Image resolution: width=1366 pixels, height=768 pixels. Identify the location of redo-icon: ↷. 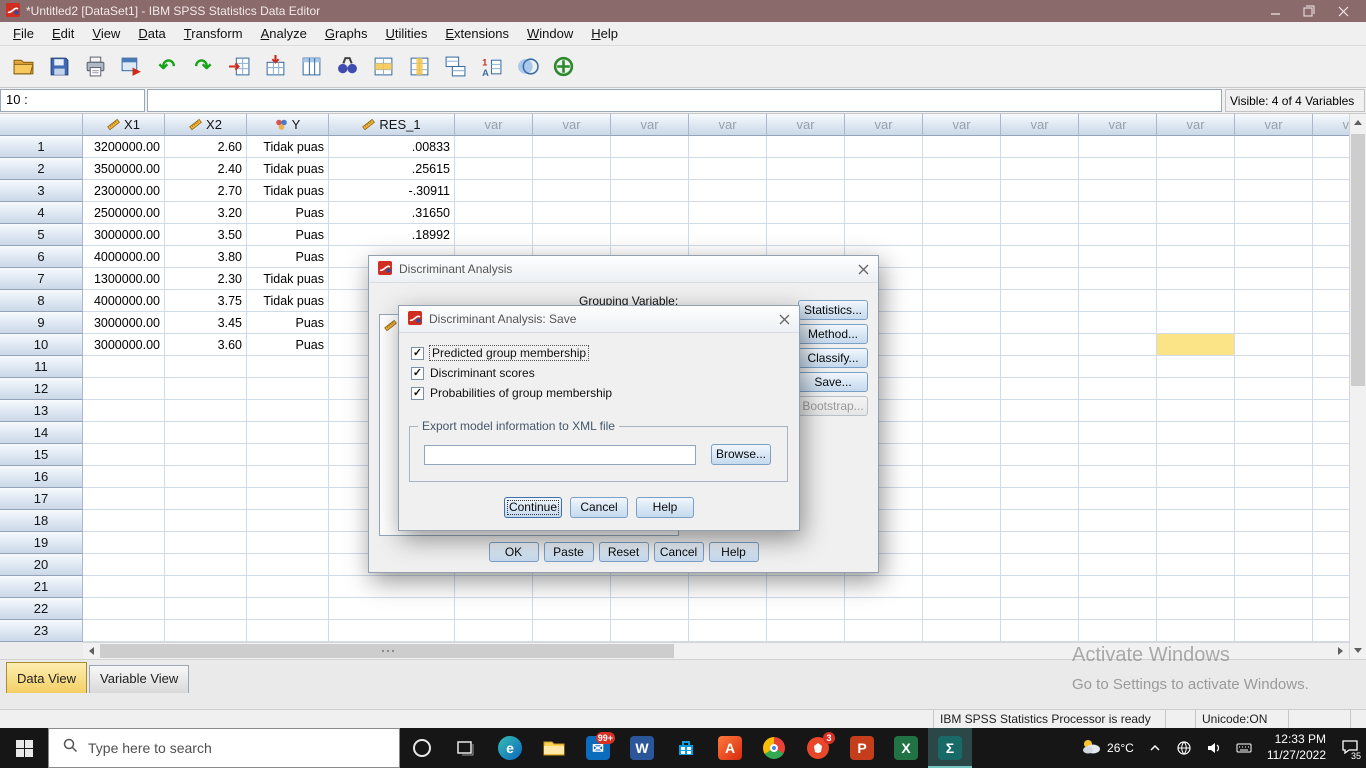
(203, 67).